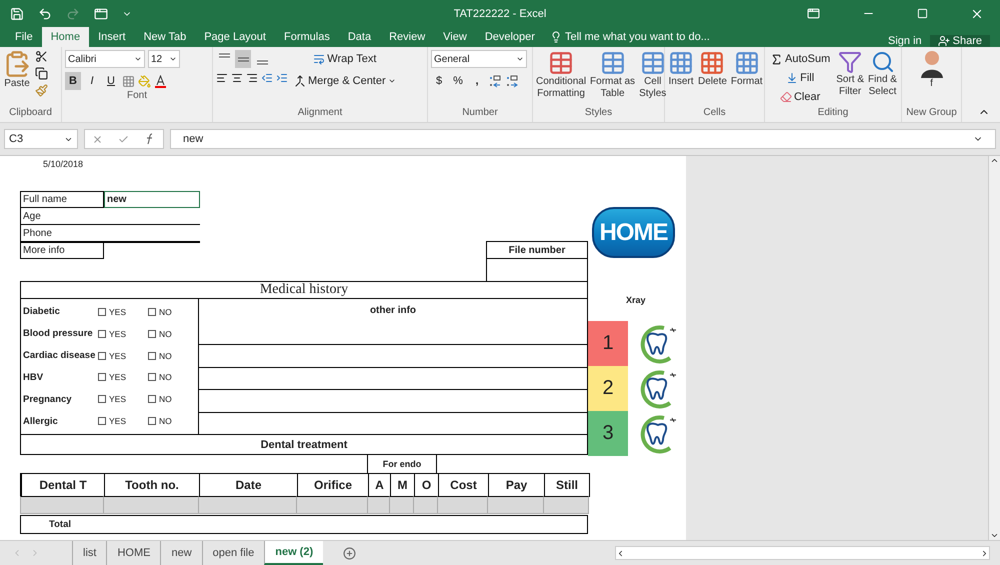  I want to click on styles-button: Cell Styles, so click(652, 78).